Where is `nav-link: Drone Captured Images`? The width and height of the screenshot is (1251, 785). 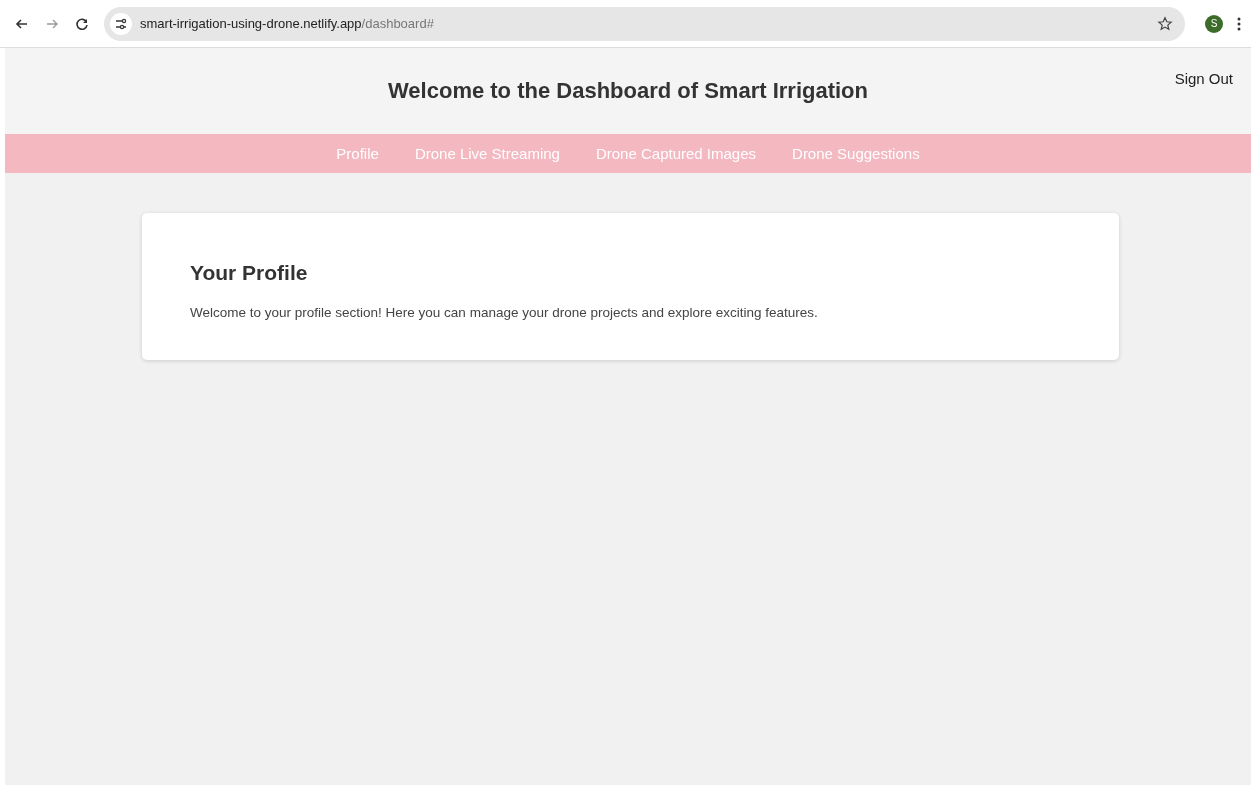 nav-link: Drone Captured Images is located at coordinates (676, 153).